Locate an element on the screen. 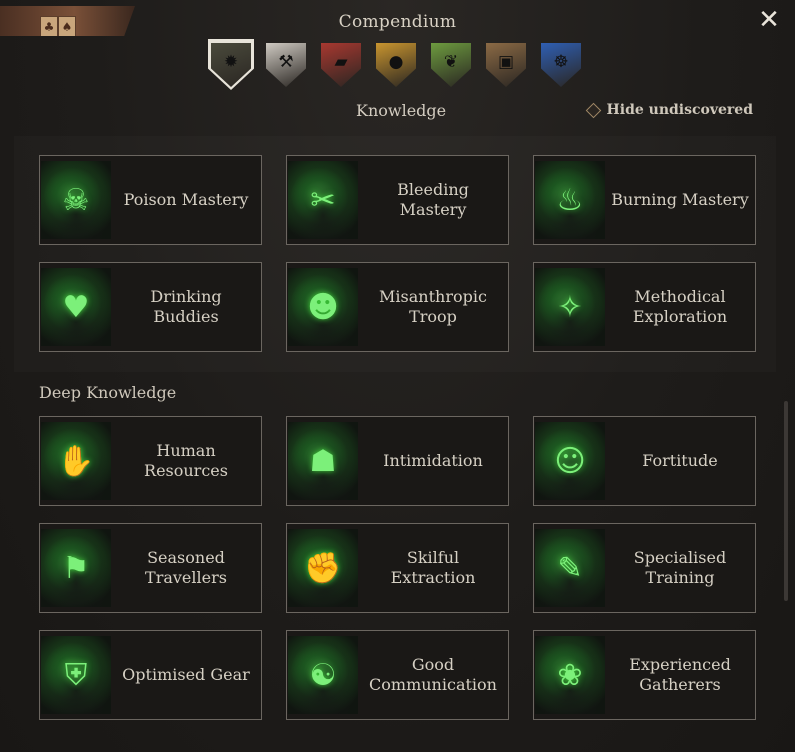  skill-card: ✂ Bleeding Mastery is located at coordinates (397, 200).